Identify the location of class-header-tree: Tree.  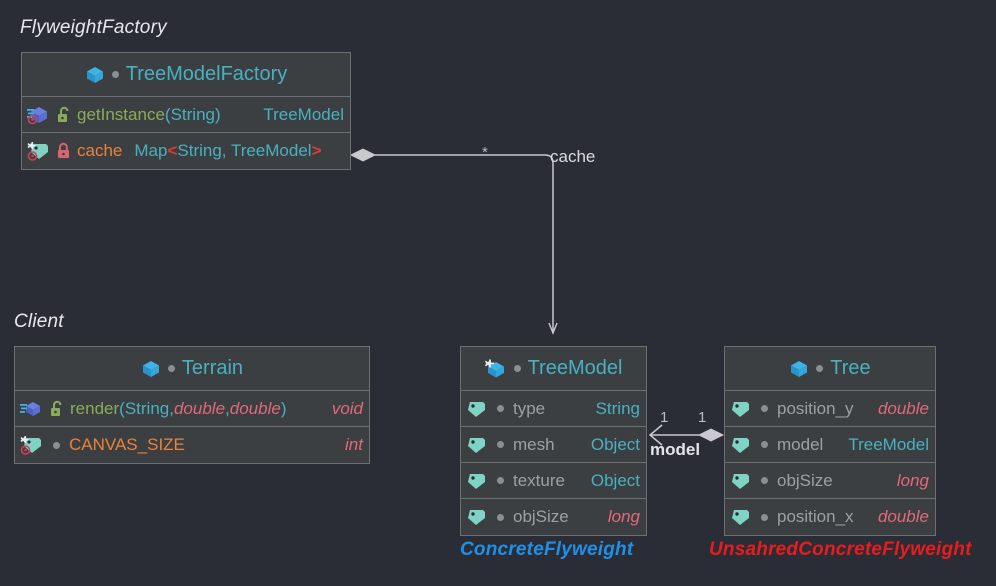
(830, 369).